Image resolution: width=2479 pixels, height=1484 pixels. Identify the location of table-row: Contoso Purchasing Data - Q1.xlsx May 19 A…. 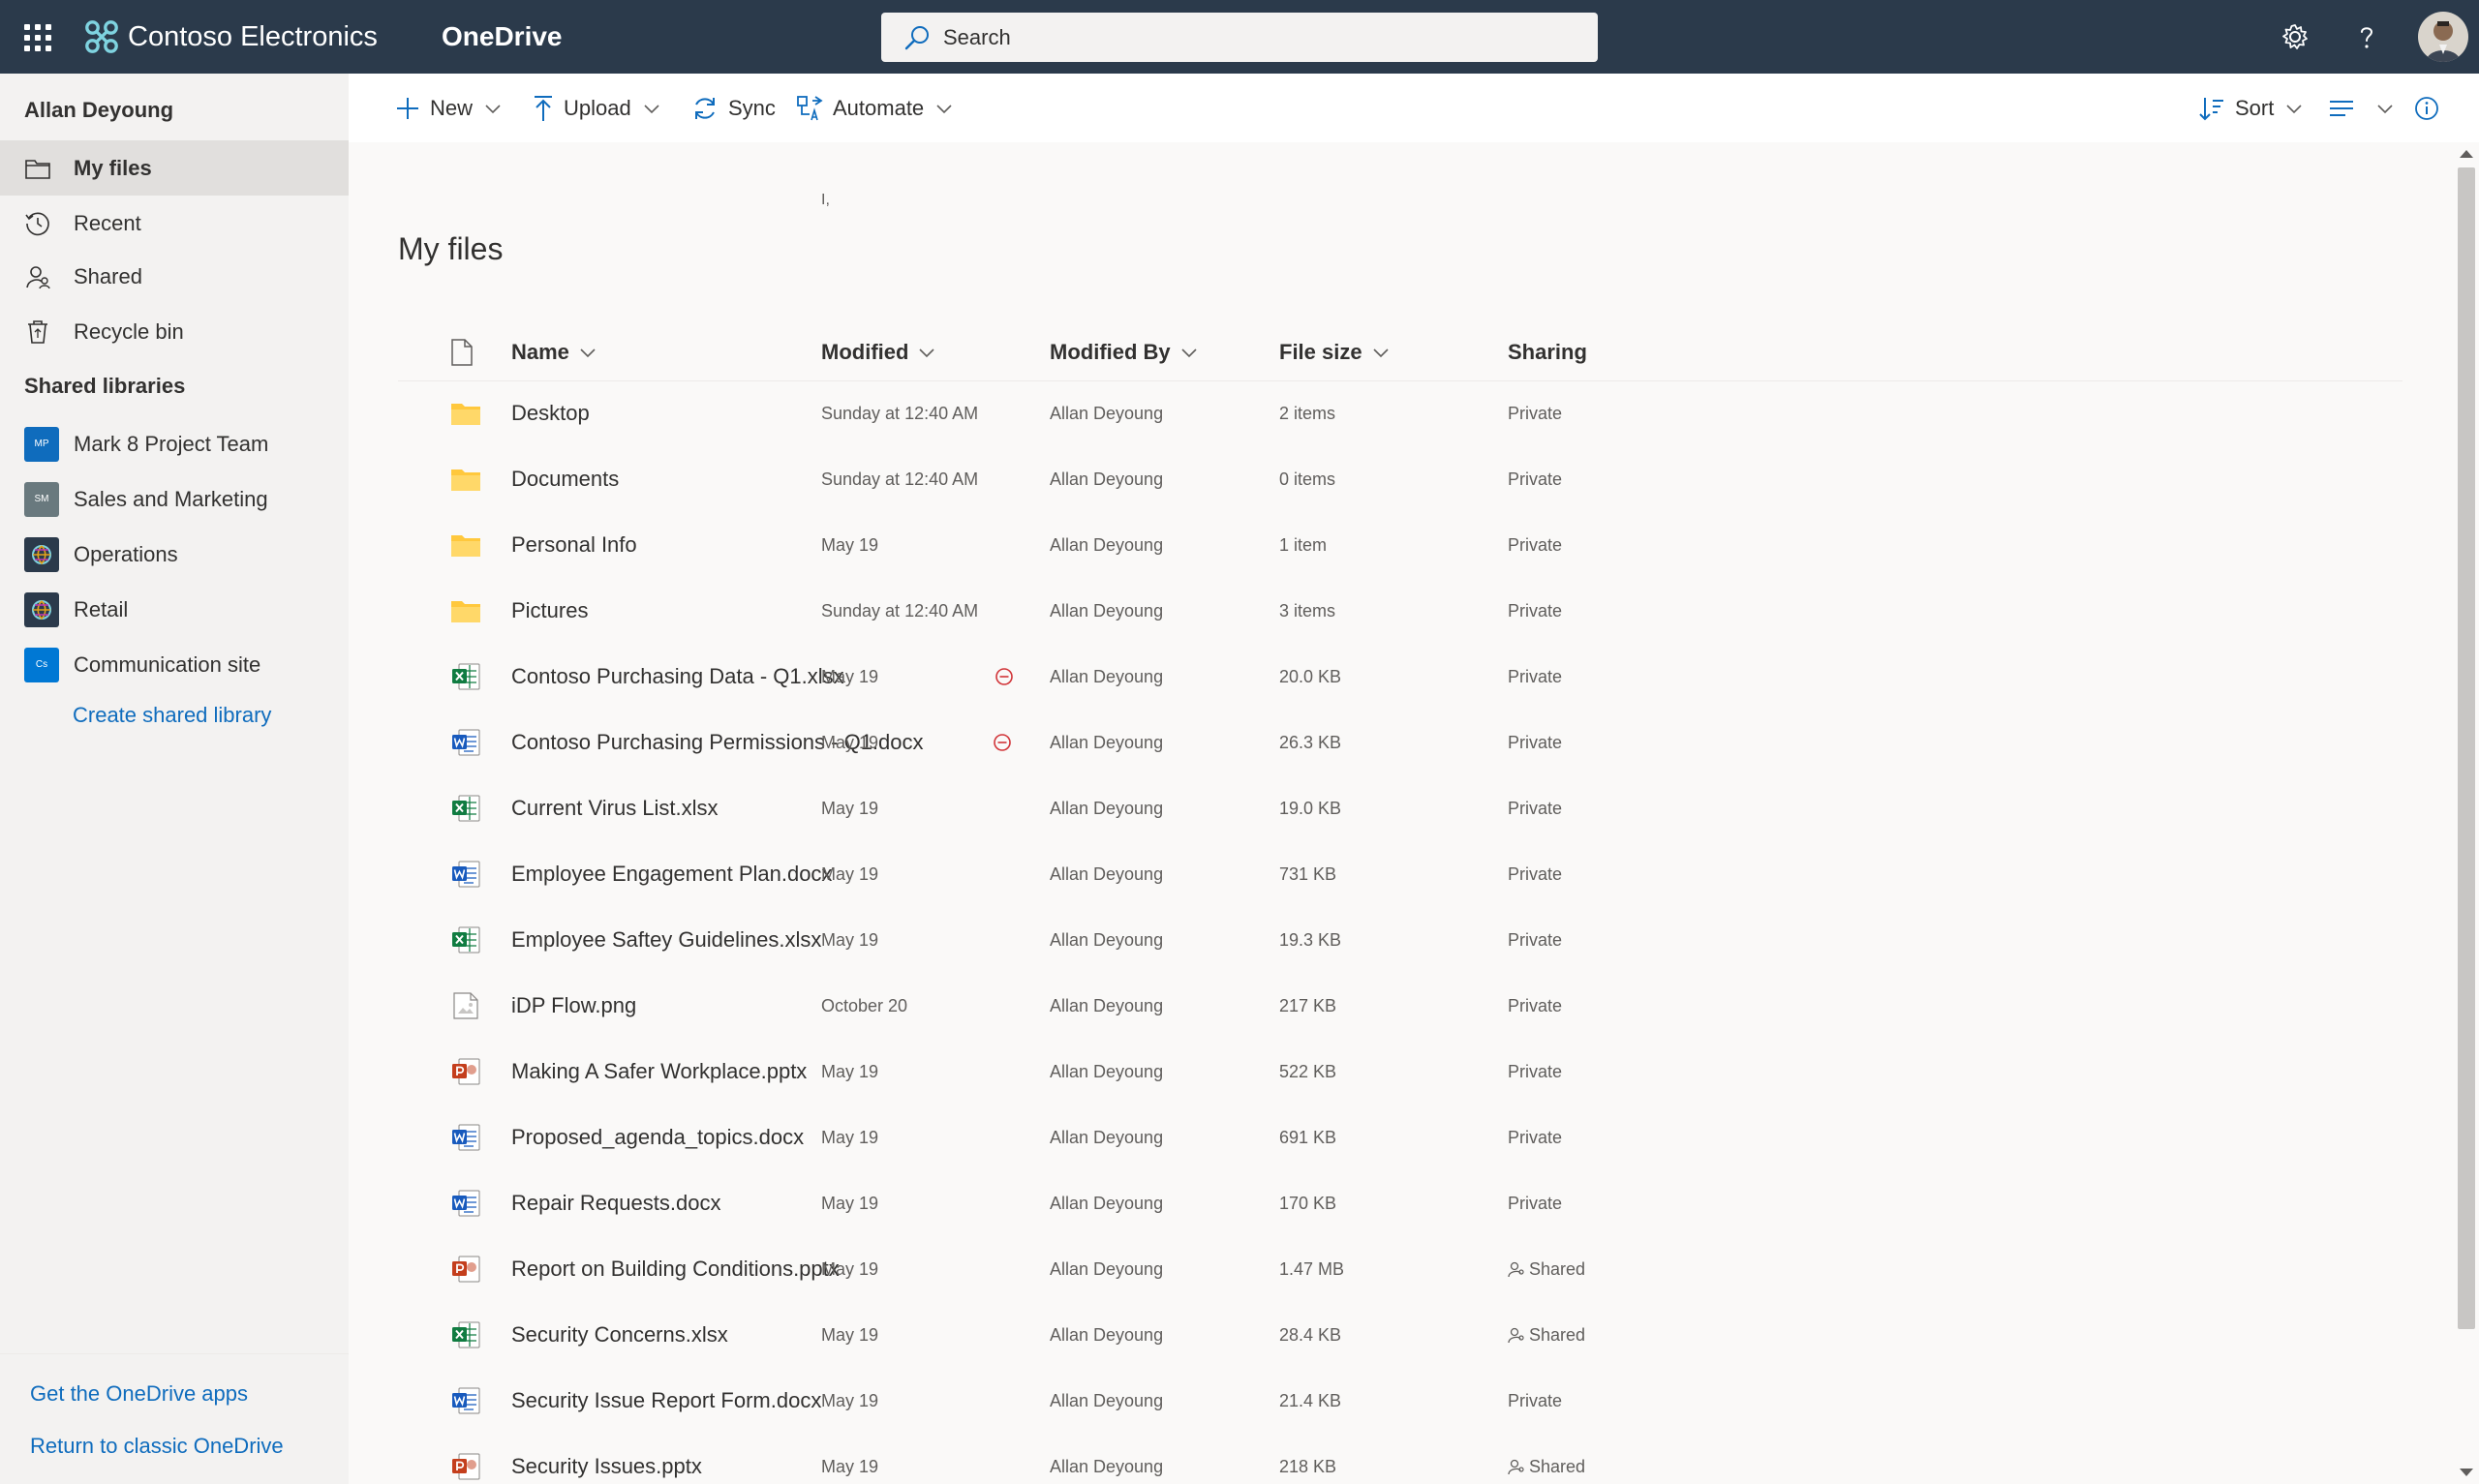
(1400, 677).